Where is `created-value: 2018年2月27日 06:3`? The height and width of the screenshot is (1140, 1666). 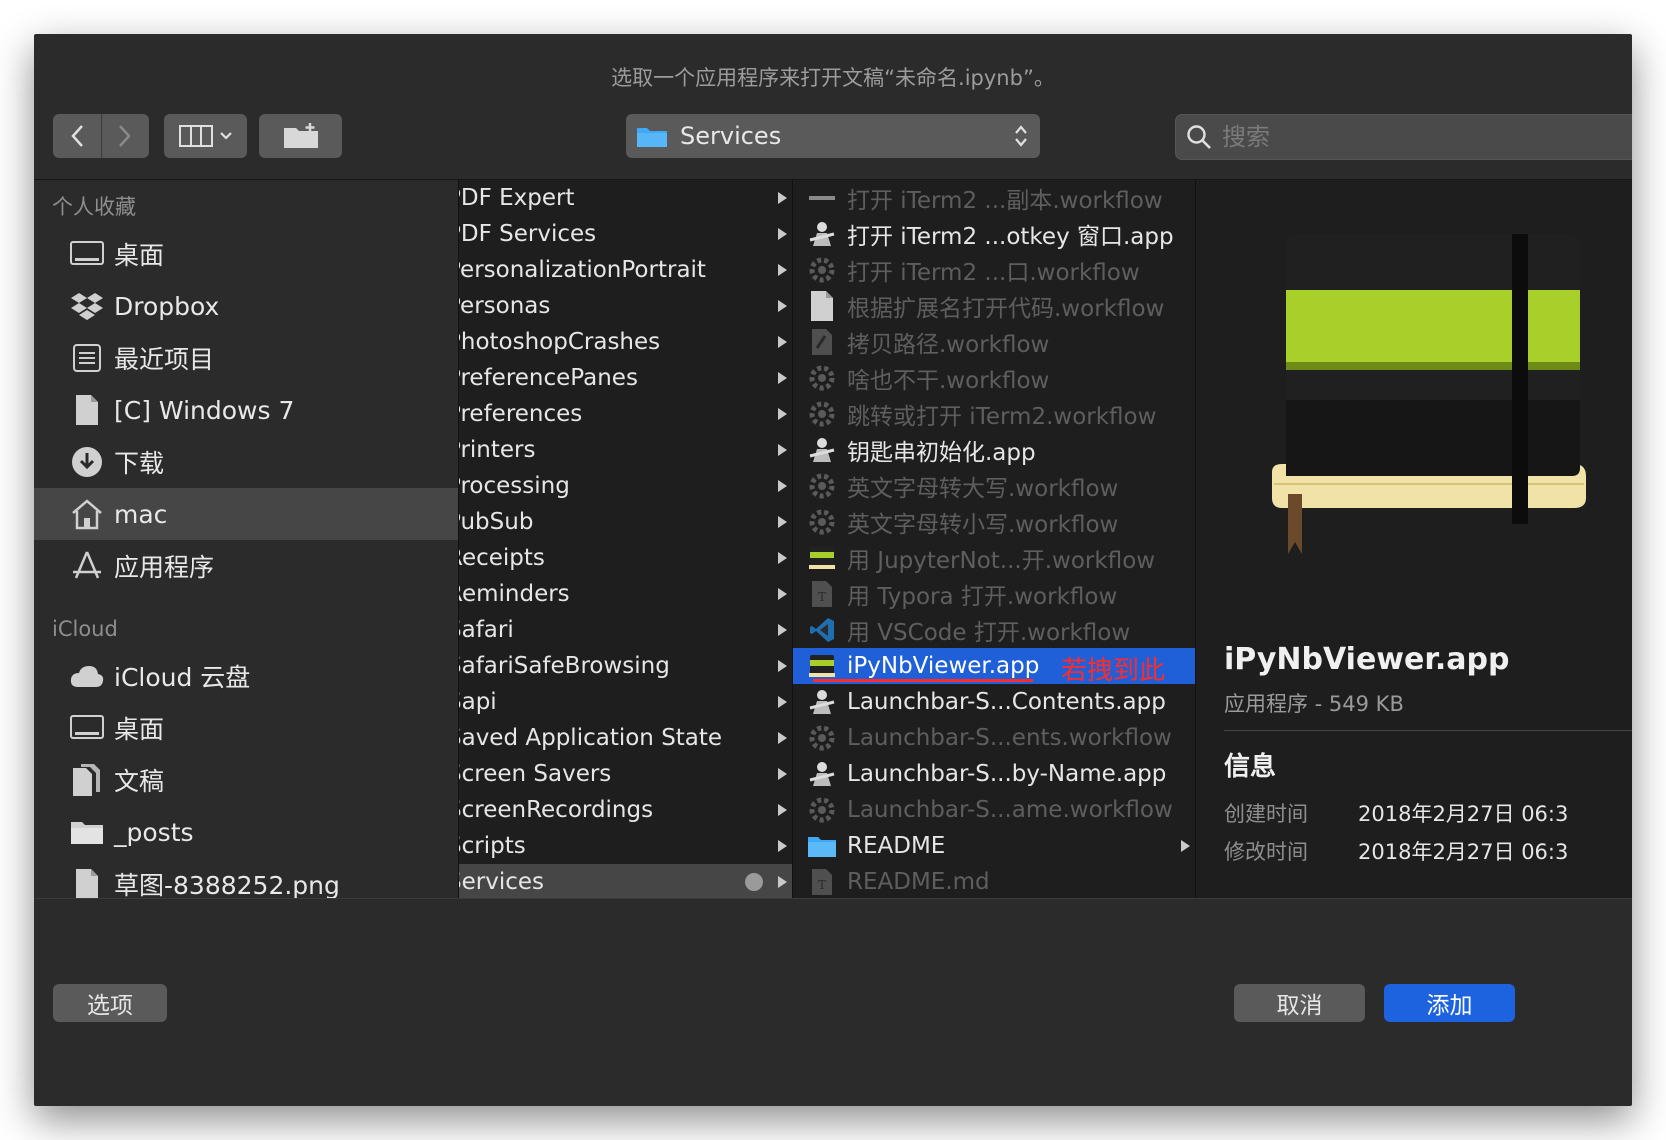 created-value: 2018年2月27日 06:3 is located at coordinates (1463, 814).